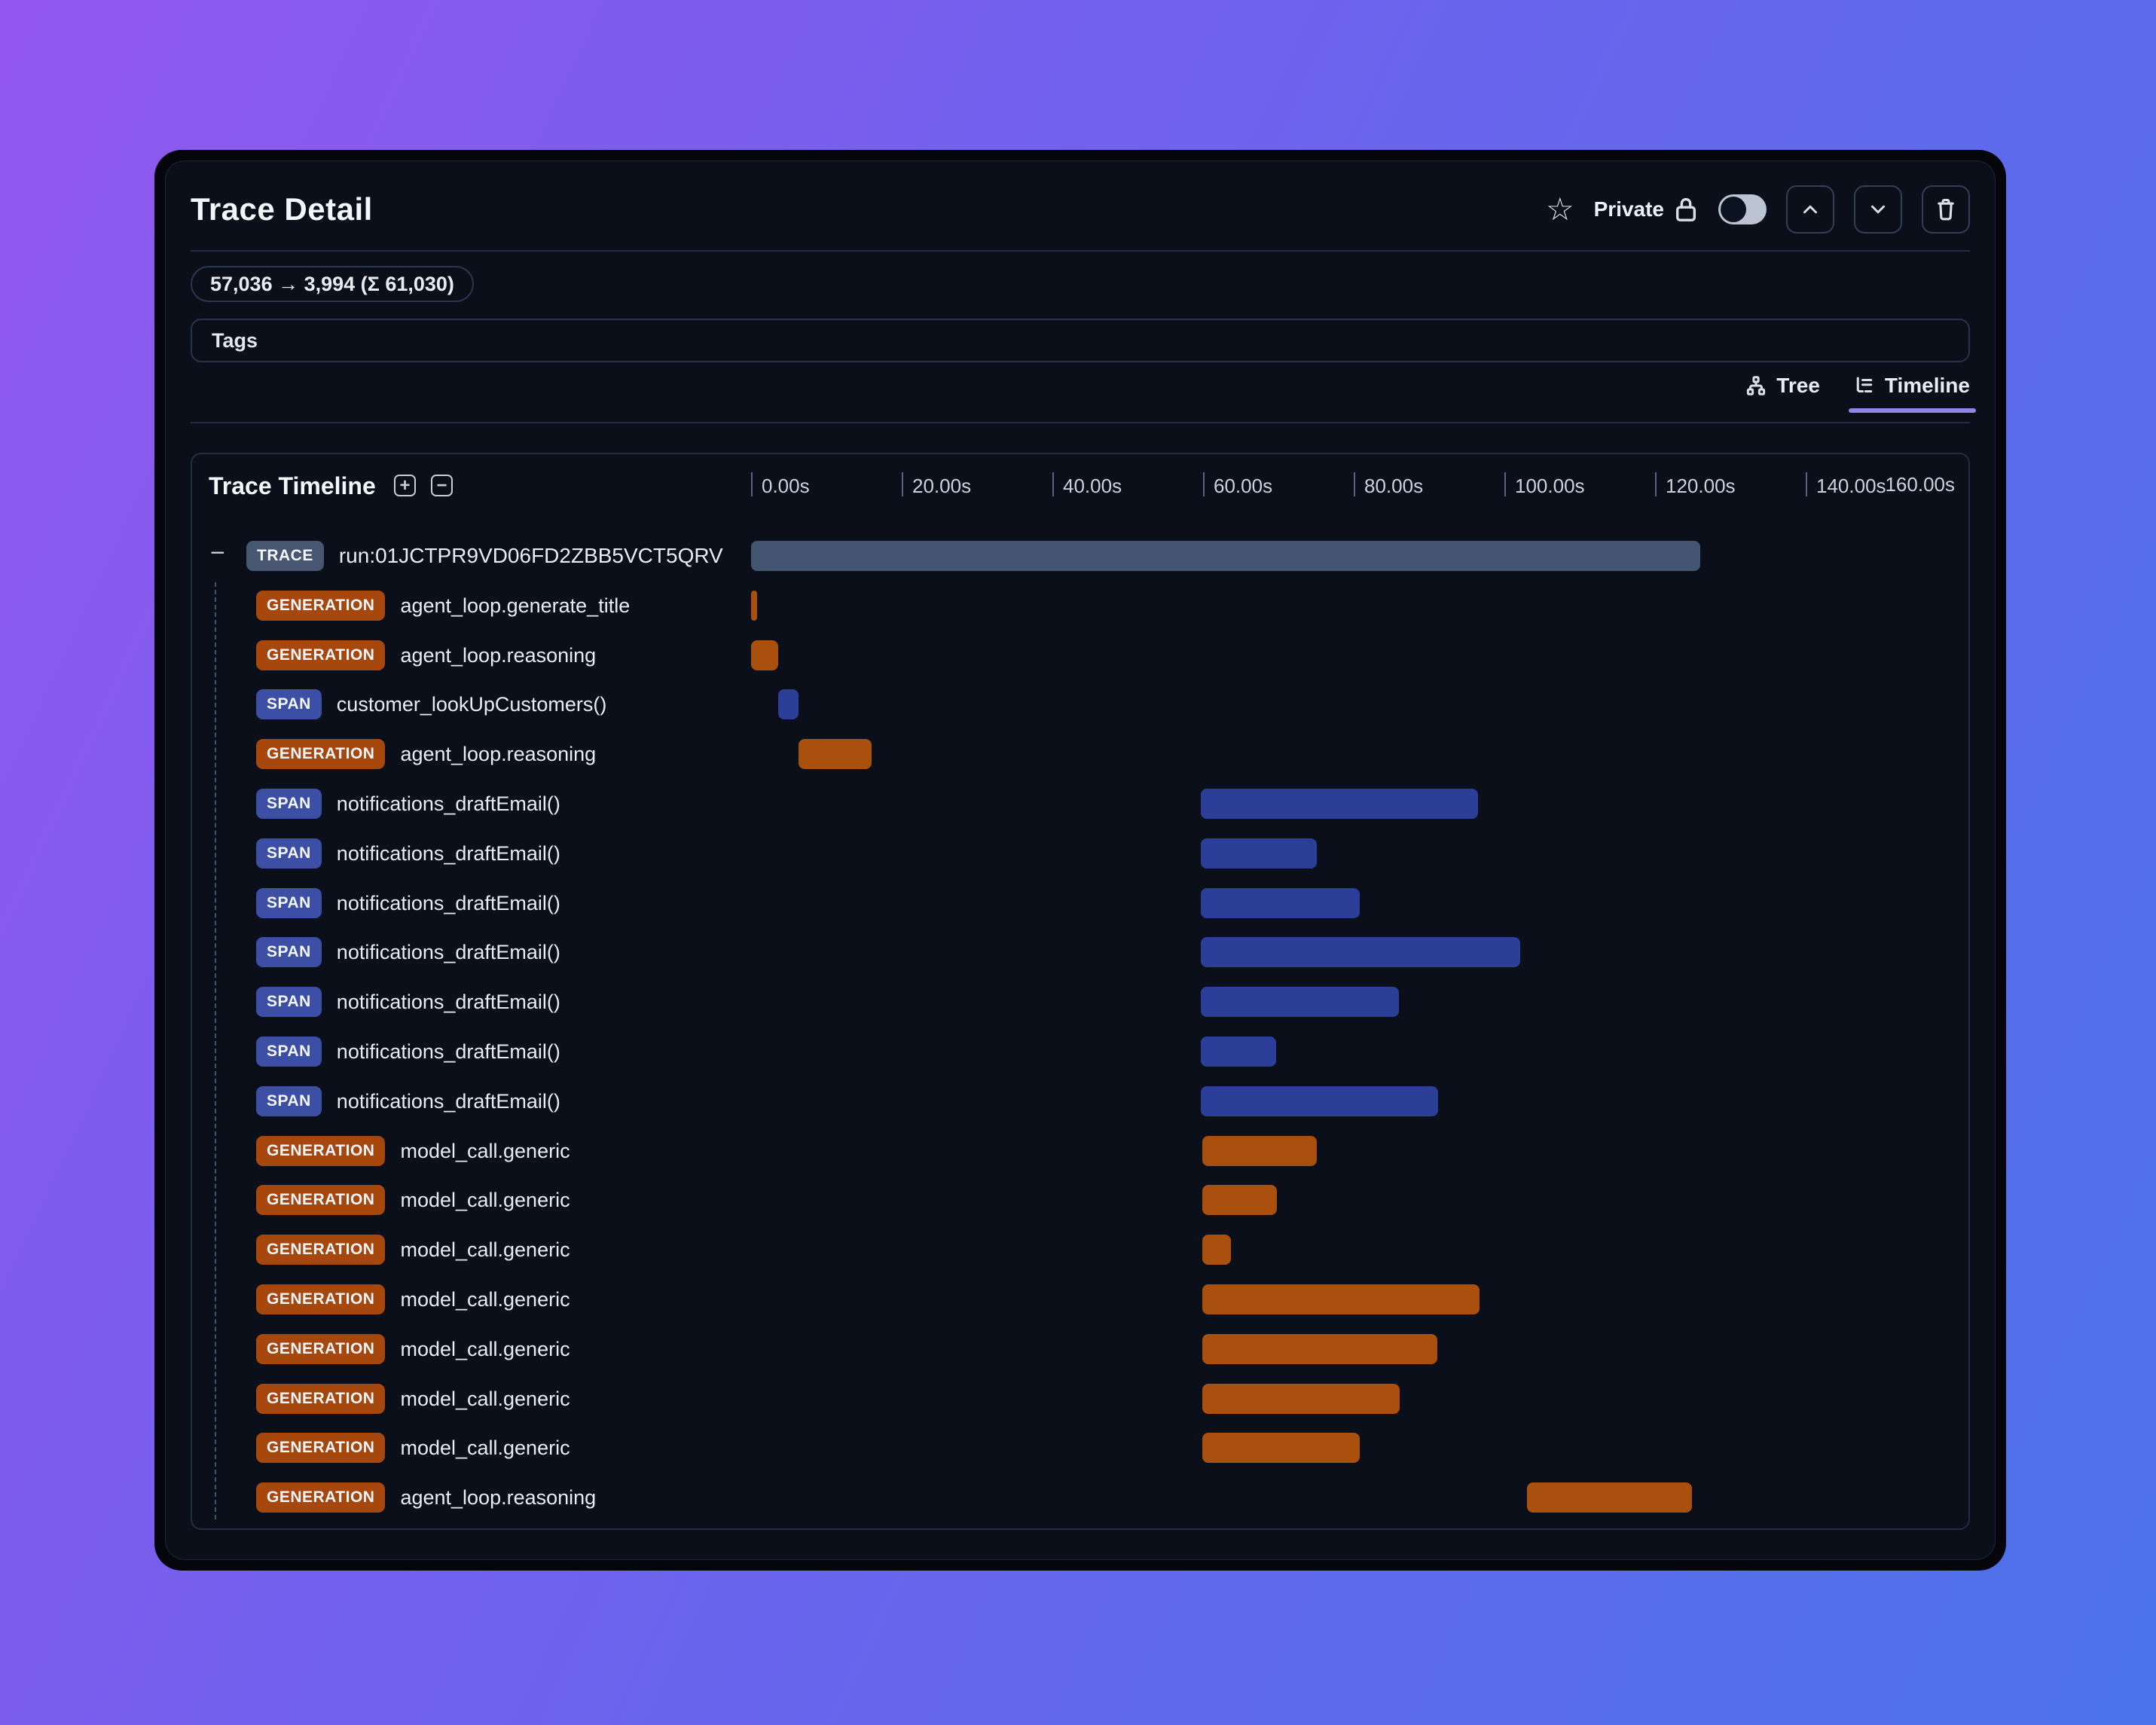 The height and width of the screenshot is (1725, 2156). Describe the element at coordinates (942, 486) in the screenshot. I see `tick-label: 20.00s` at that location.